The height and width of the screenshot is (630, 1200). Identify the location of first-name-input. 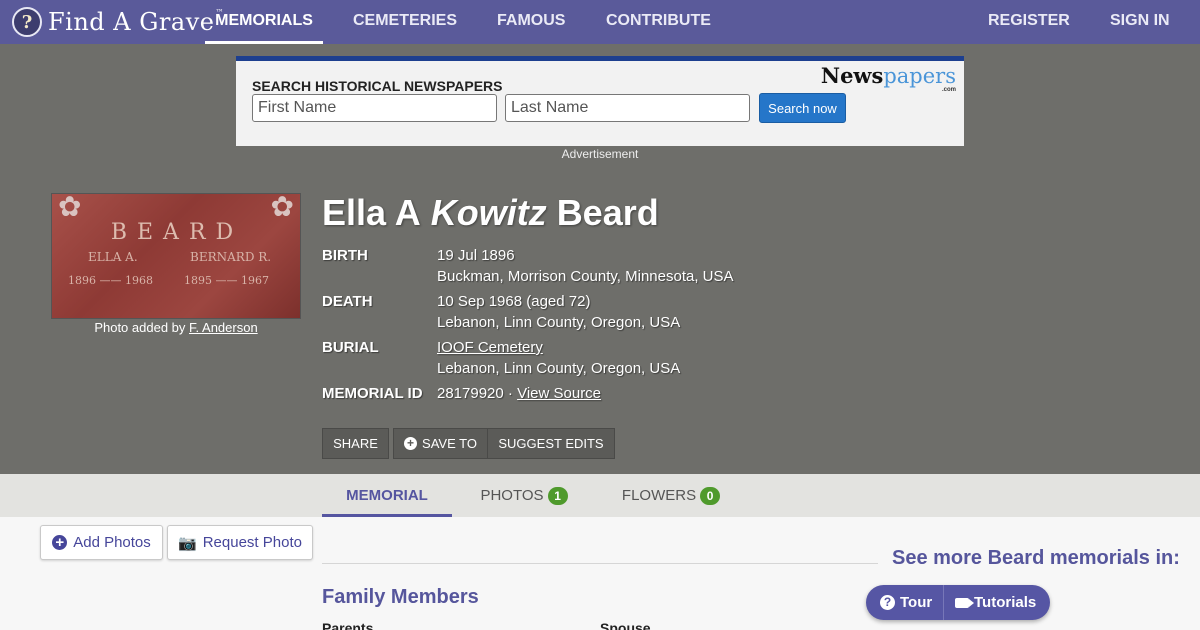
(374, 108).